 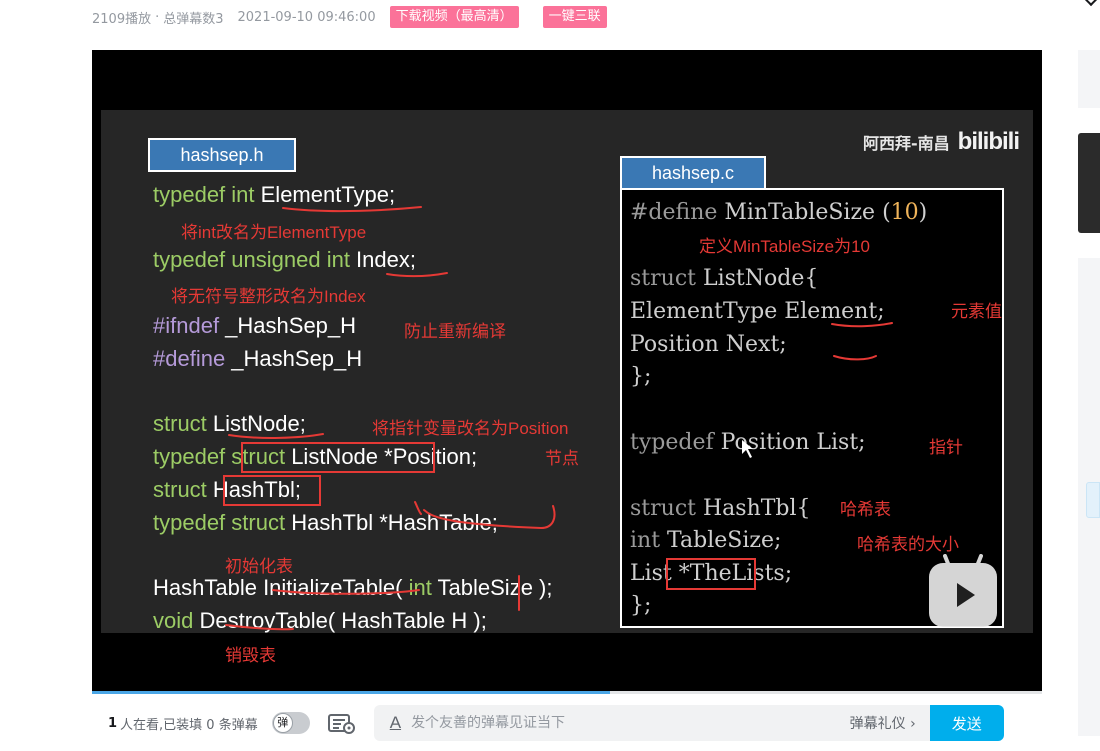 I want to click on watermark: 阿西拜-南昌 bilibili, so click(x=941, y=142).